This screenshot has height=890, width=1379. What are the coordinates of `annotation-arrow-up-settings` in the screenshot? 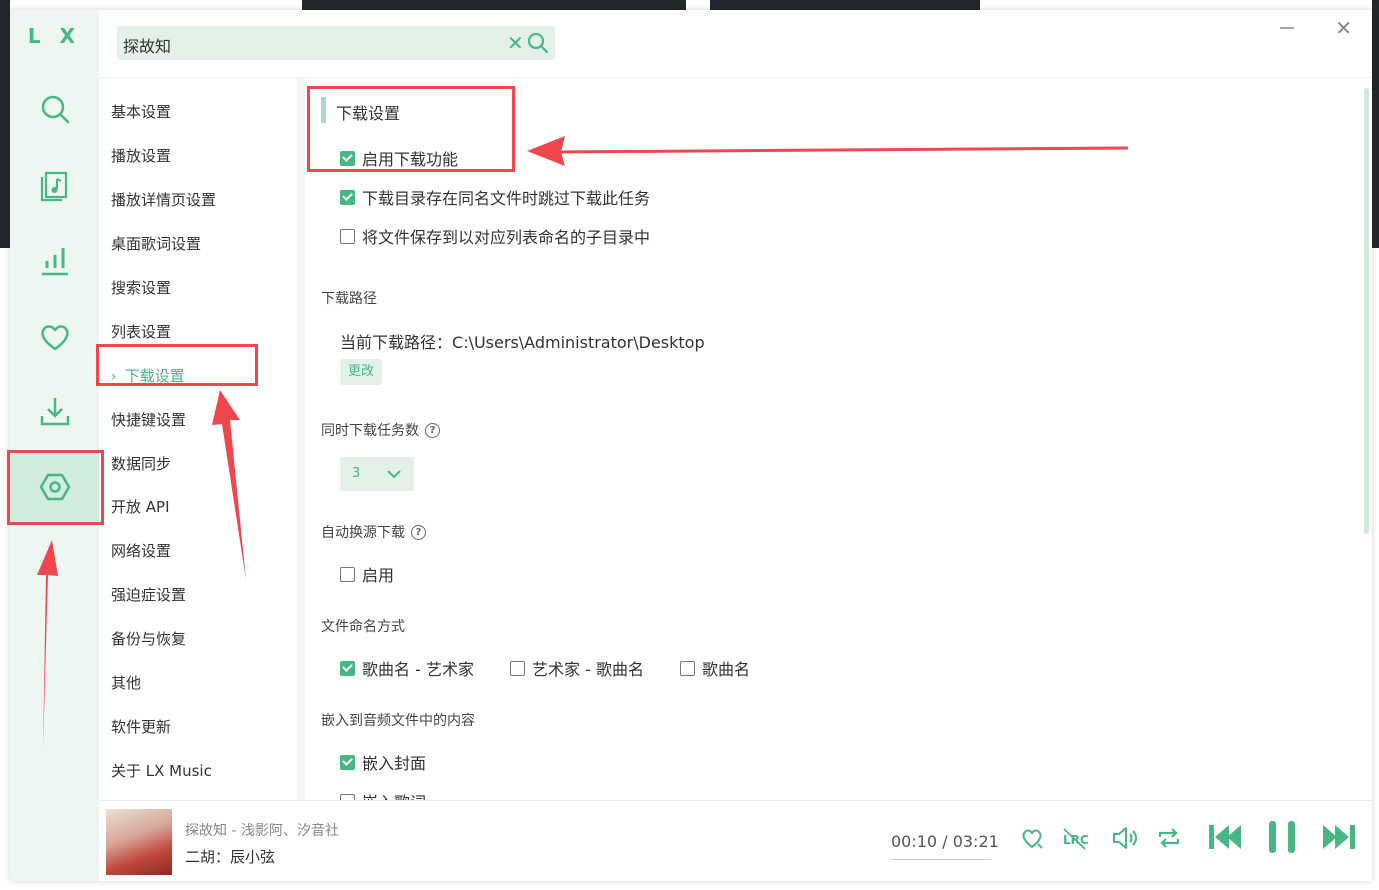 It's located at (47, 645).